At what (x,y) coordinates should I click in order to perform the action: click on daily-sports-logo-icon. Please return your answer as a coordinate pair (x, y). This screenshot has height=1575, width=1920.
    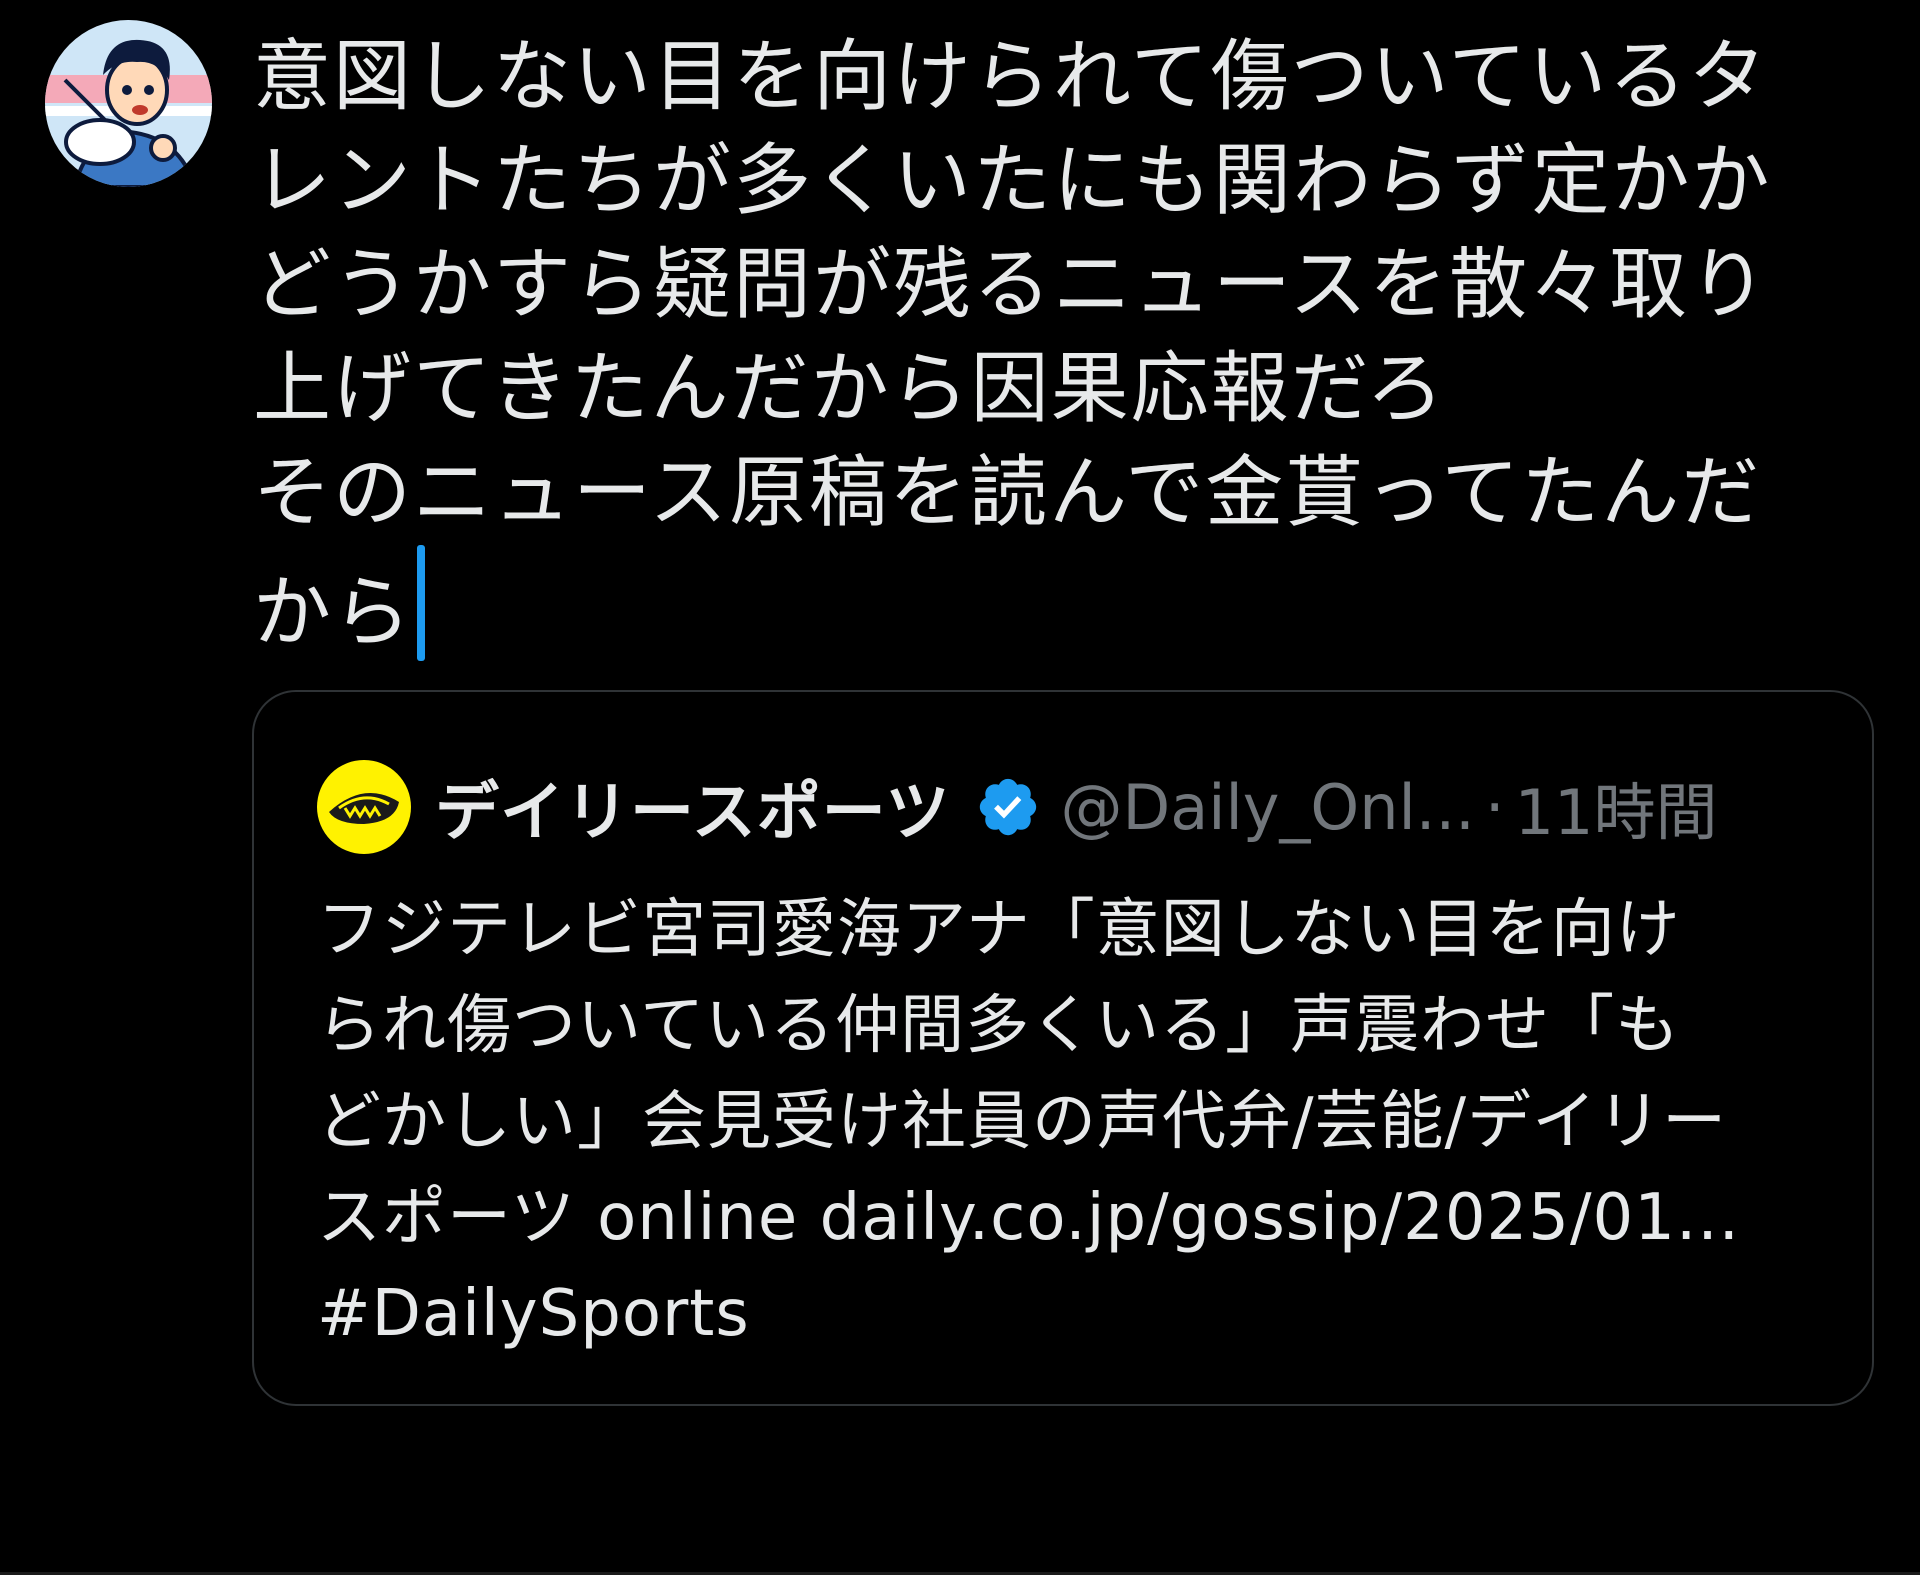
    Looking at the image, I should click on (364, 807).